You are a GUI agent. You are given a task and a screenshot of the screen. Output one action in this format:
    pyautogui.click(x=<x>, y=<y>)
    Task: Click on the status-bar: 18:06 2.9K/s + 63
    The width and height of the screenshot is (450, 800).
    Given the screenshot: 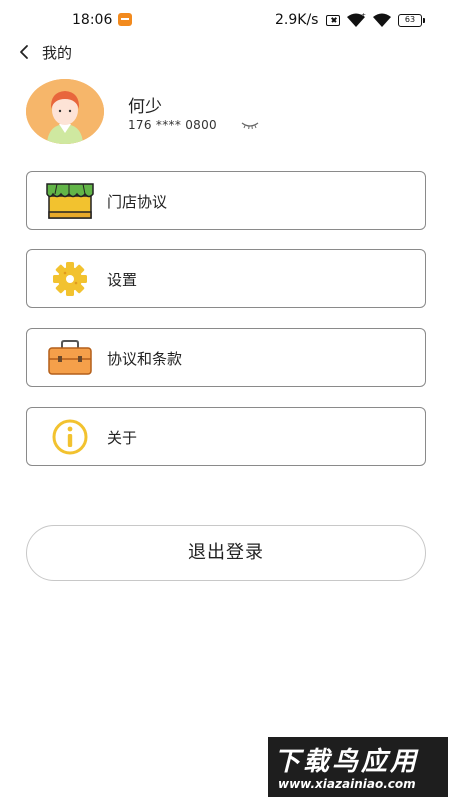 What is the action you would take?
    pyautogui.click(x=225, y=19)
    